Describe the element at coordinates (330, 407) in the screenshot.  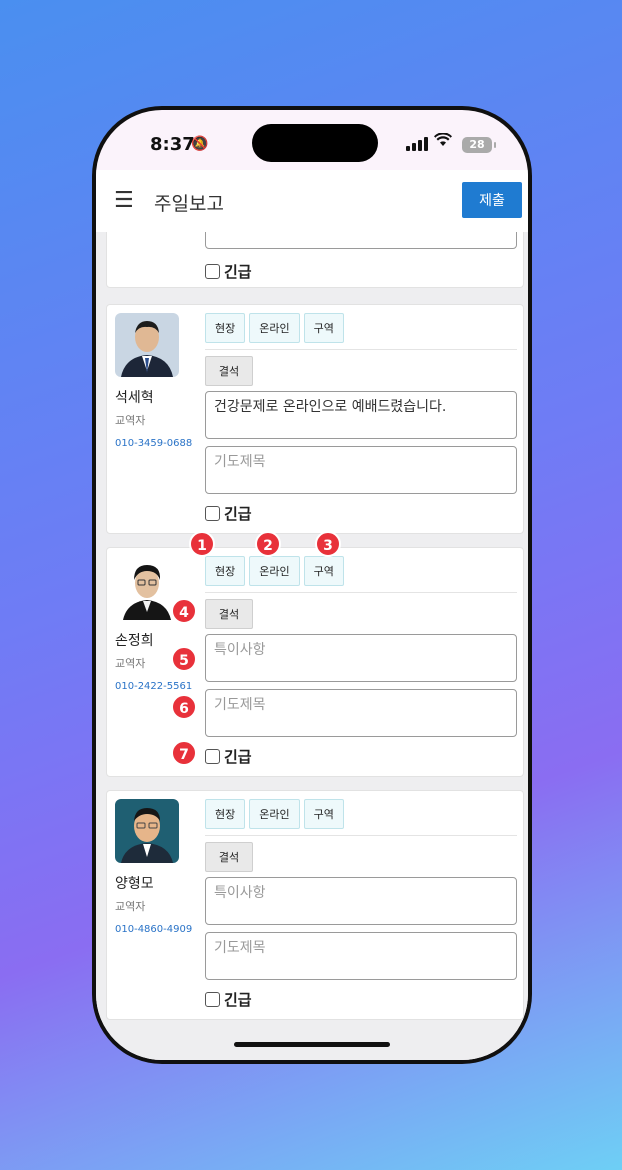
I see `notes-text: 건강문제로 온라인으로 예배드렸습니다.` at that location.